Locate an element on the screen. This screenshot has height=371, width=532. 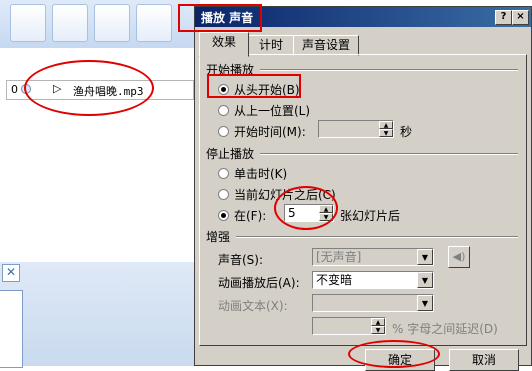
slides-count-spinner: ▲ ▼ is located at coordinates (326, 213).